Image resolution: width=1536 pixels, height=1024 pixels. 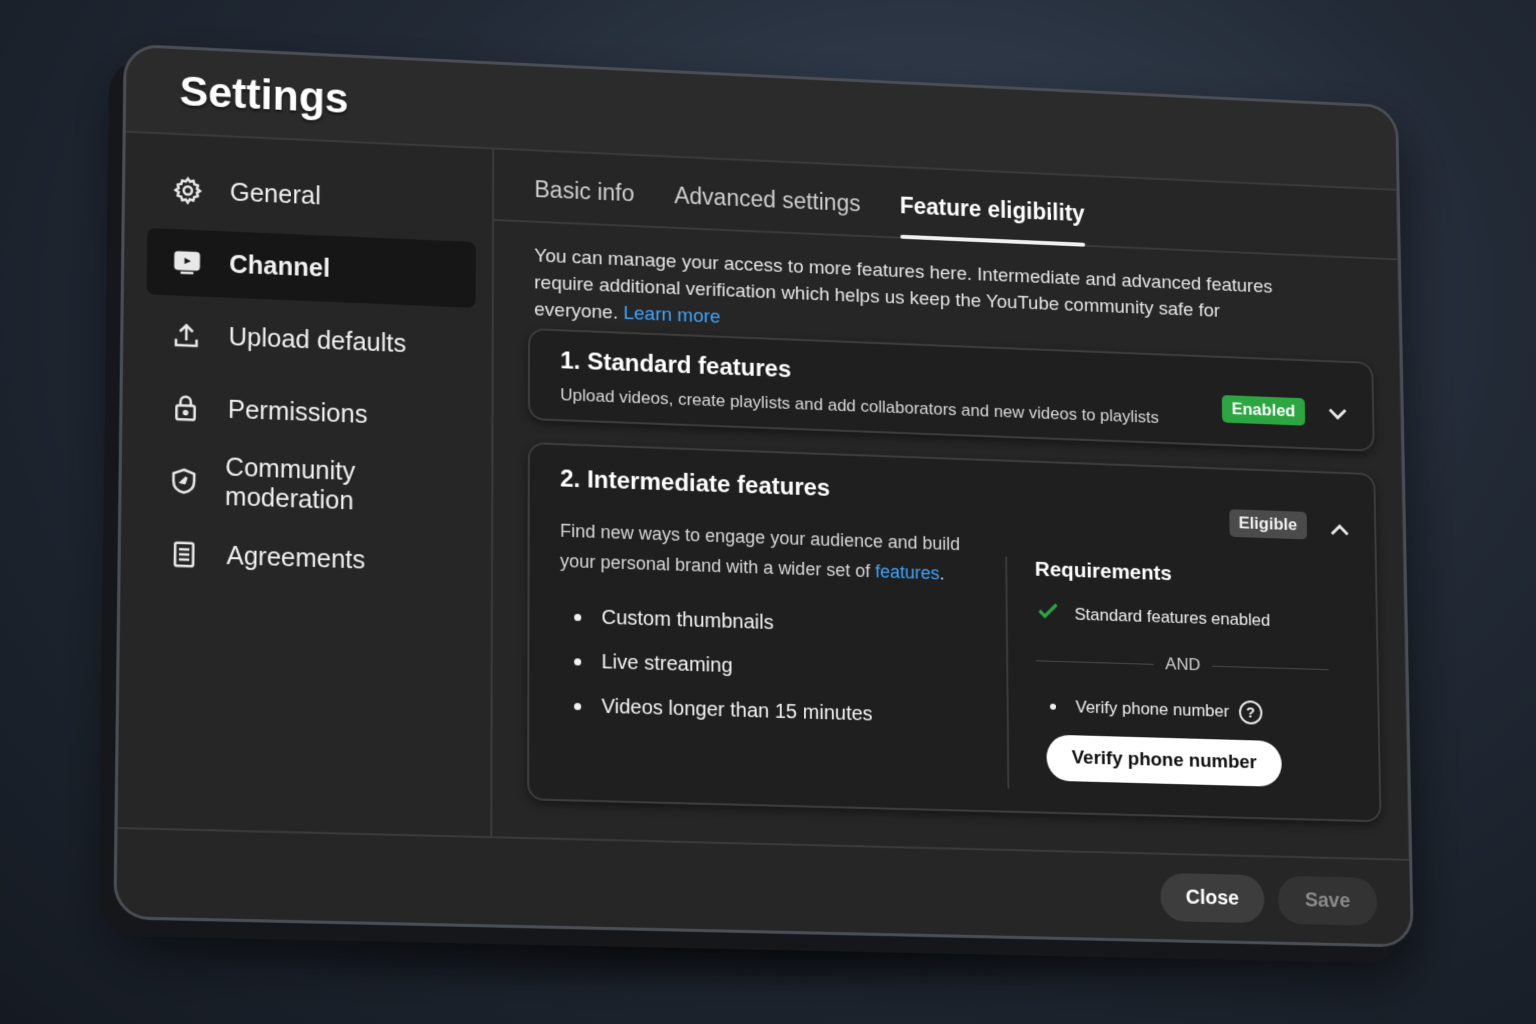 I want to click on learn-more-link: Learn more, so click(x=671, y=315).